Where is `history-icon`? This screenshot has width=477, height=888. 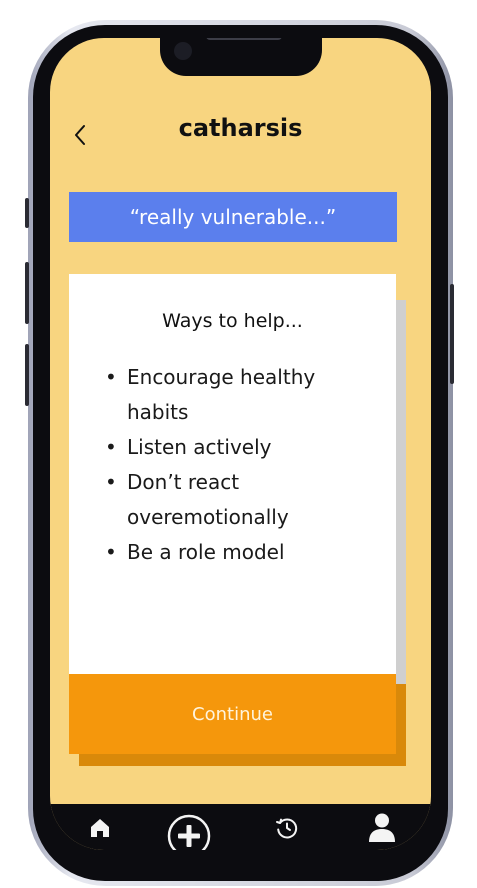 history-icon is located at coordinates (287, 828).